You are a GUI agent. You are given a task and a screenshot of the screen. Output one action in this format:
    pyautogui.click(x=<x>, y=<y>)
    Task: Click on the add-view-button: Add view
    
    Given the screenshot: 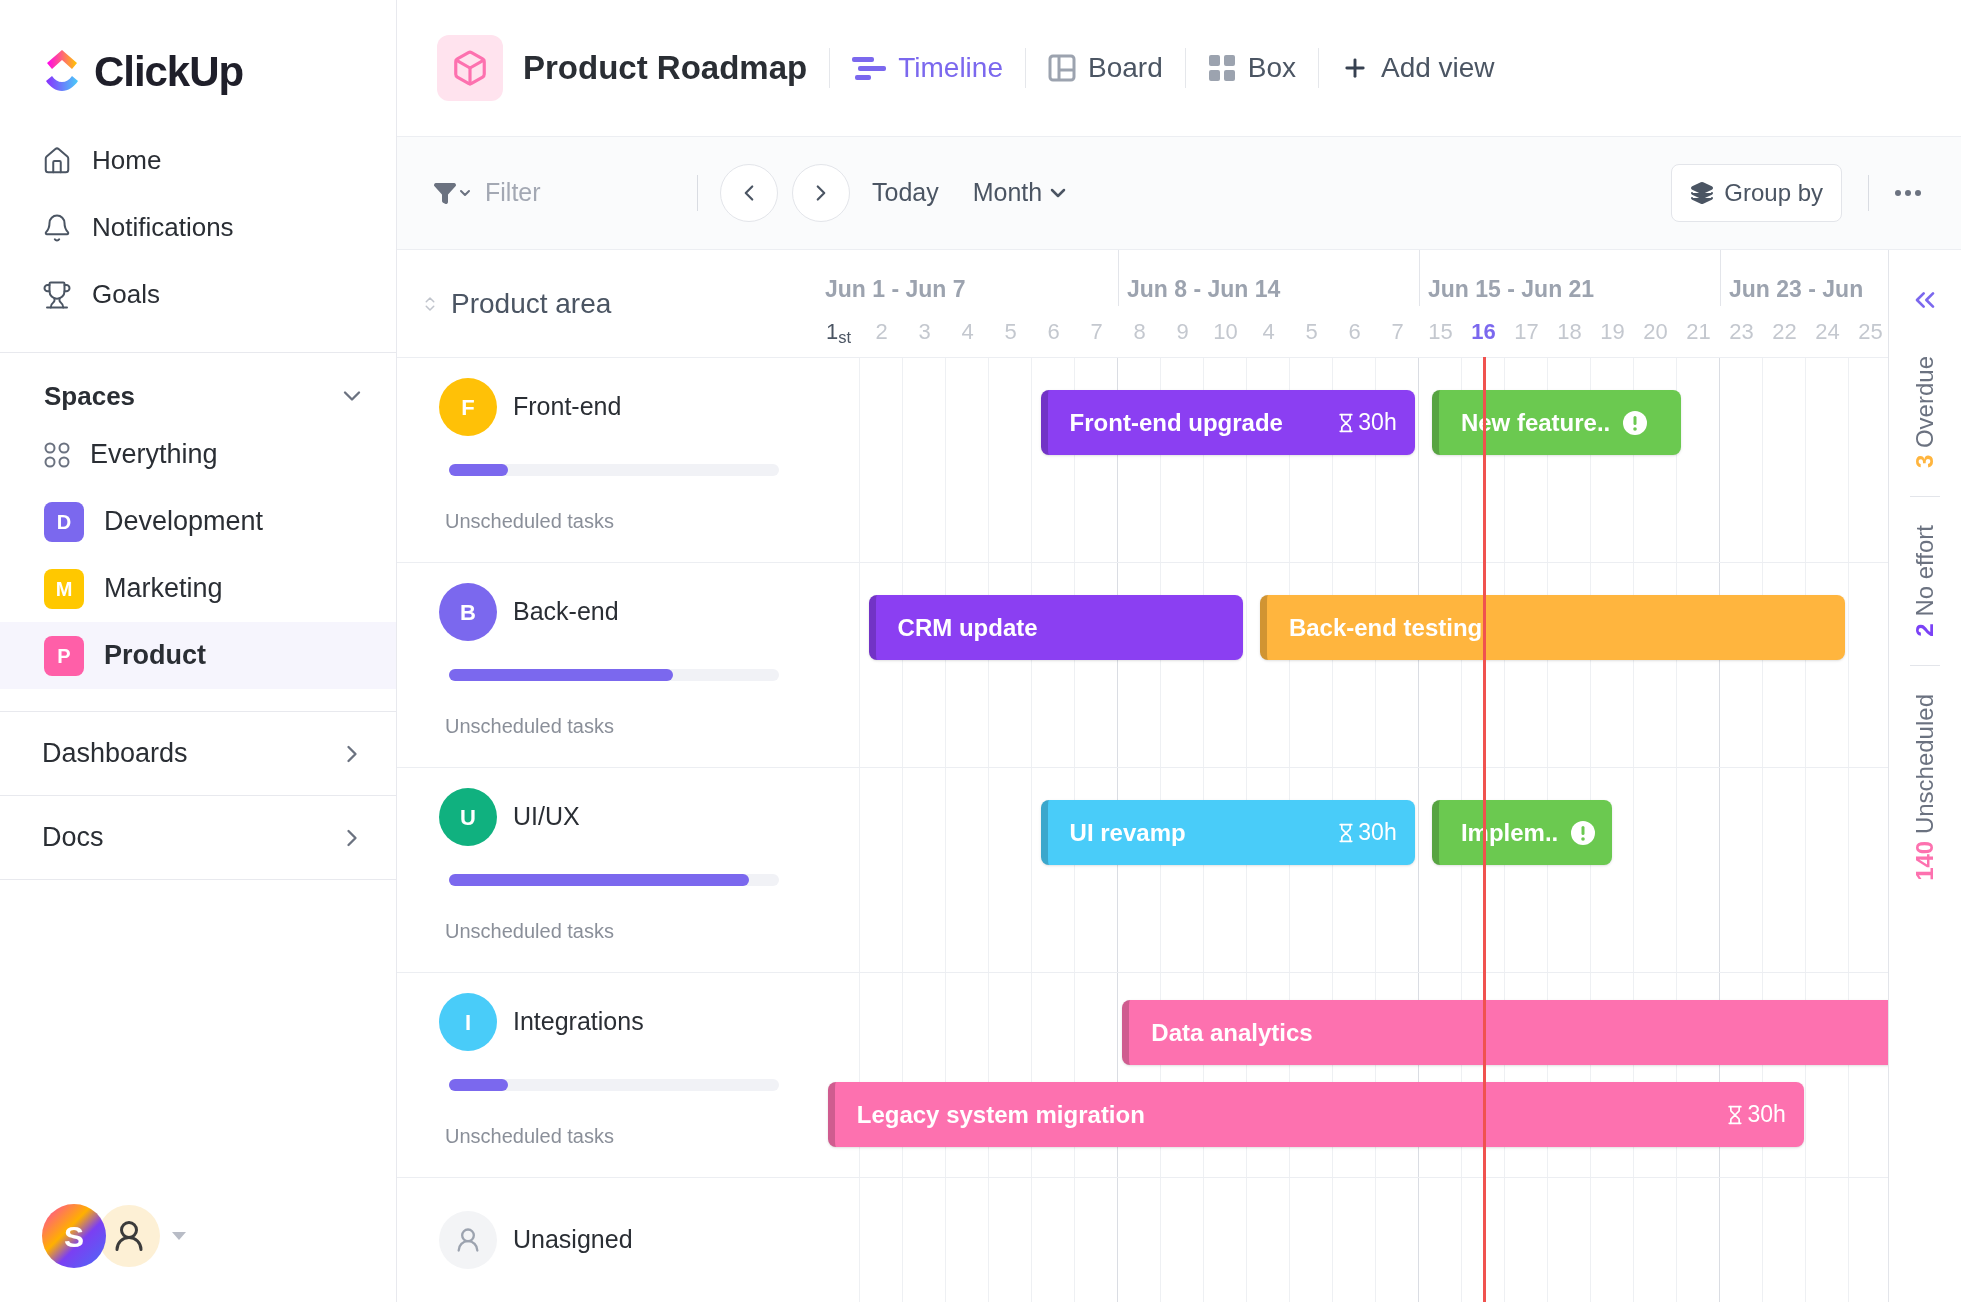 What is the action you would take?
    pyautogui.click(x=1417, y=68)
    